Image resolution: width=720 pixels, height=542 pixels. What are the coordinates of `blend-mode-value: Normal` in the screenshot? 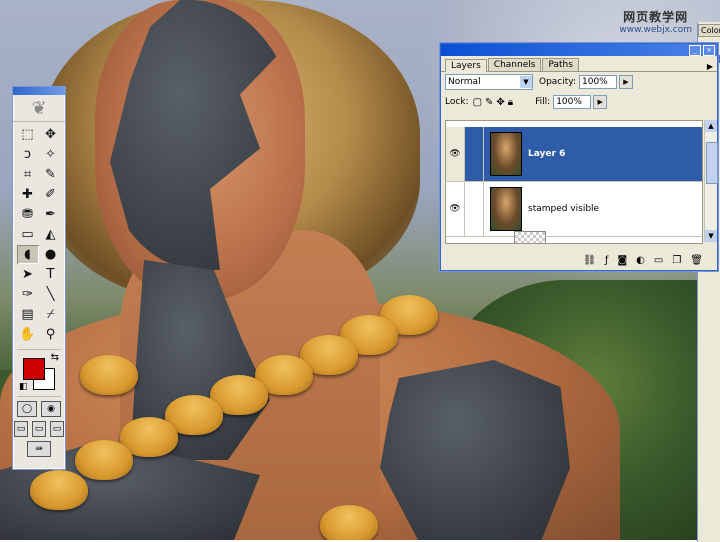 It's located at (464, 82).